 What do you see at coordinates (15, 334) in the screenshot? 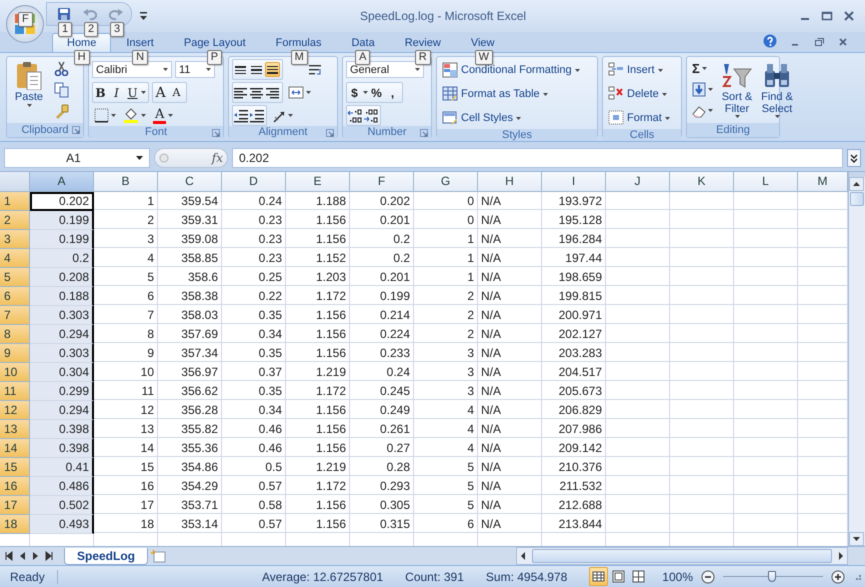
I see `row-header: 8` at bounding box center [15, 334].